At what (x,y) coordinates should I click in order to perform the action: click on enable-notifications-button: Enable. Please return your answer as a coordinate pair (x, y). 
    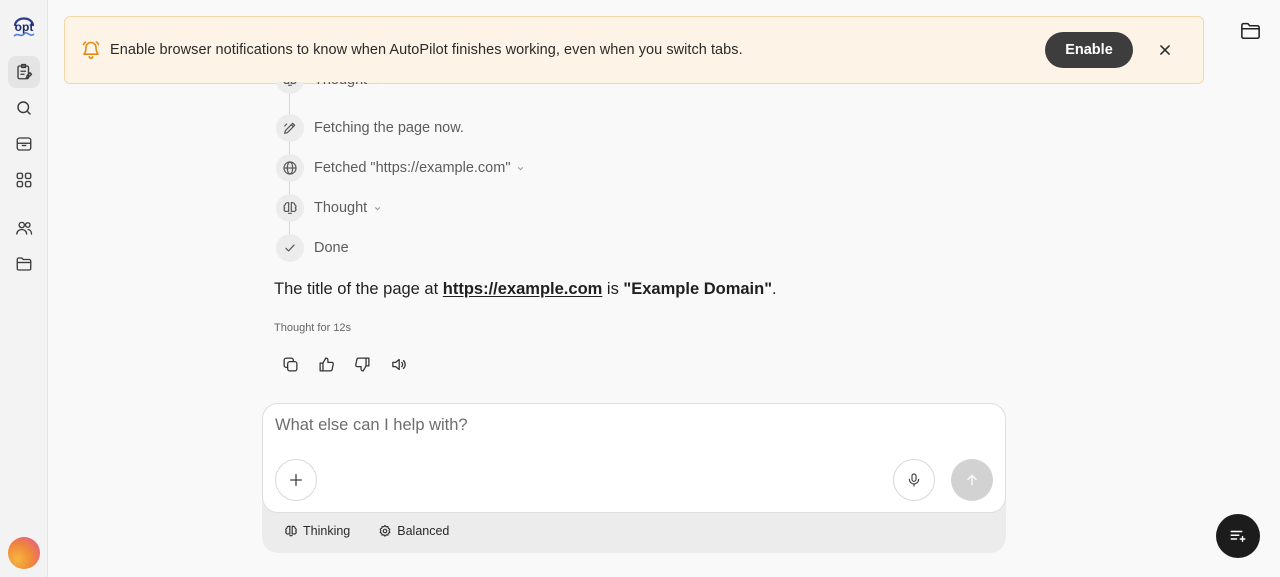
    Looking at the image, I should click on (1089, 50).